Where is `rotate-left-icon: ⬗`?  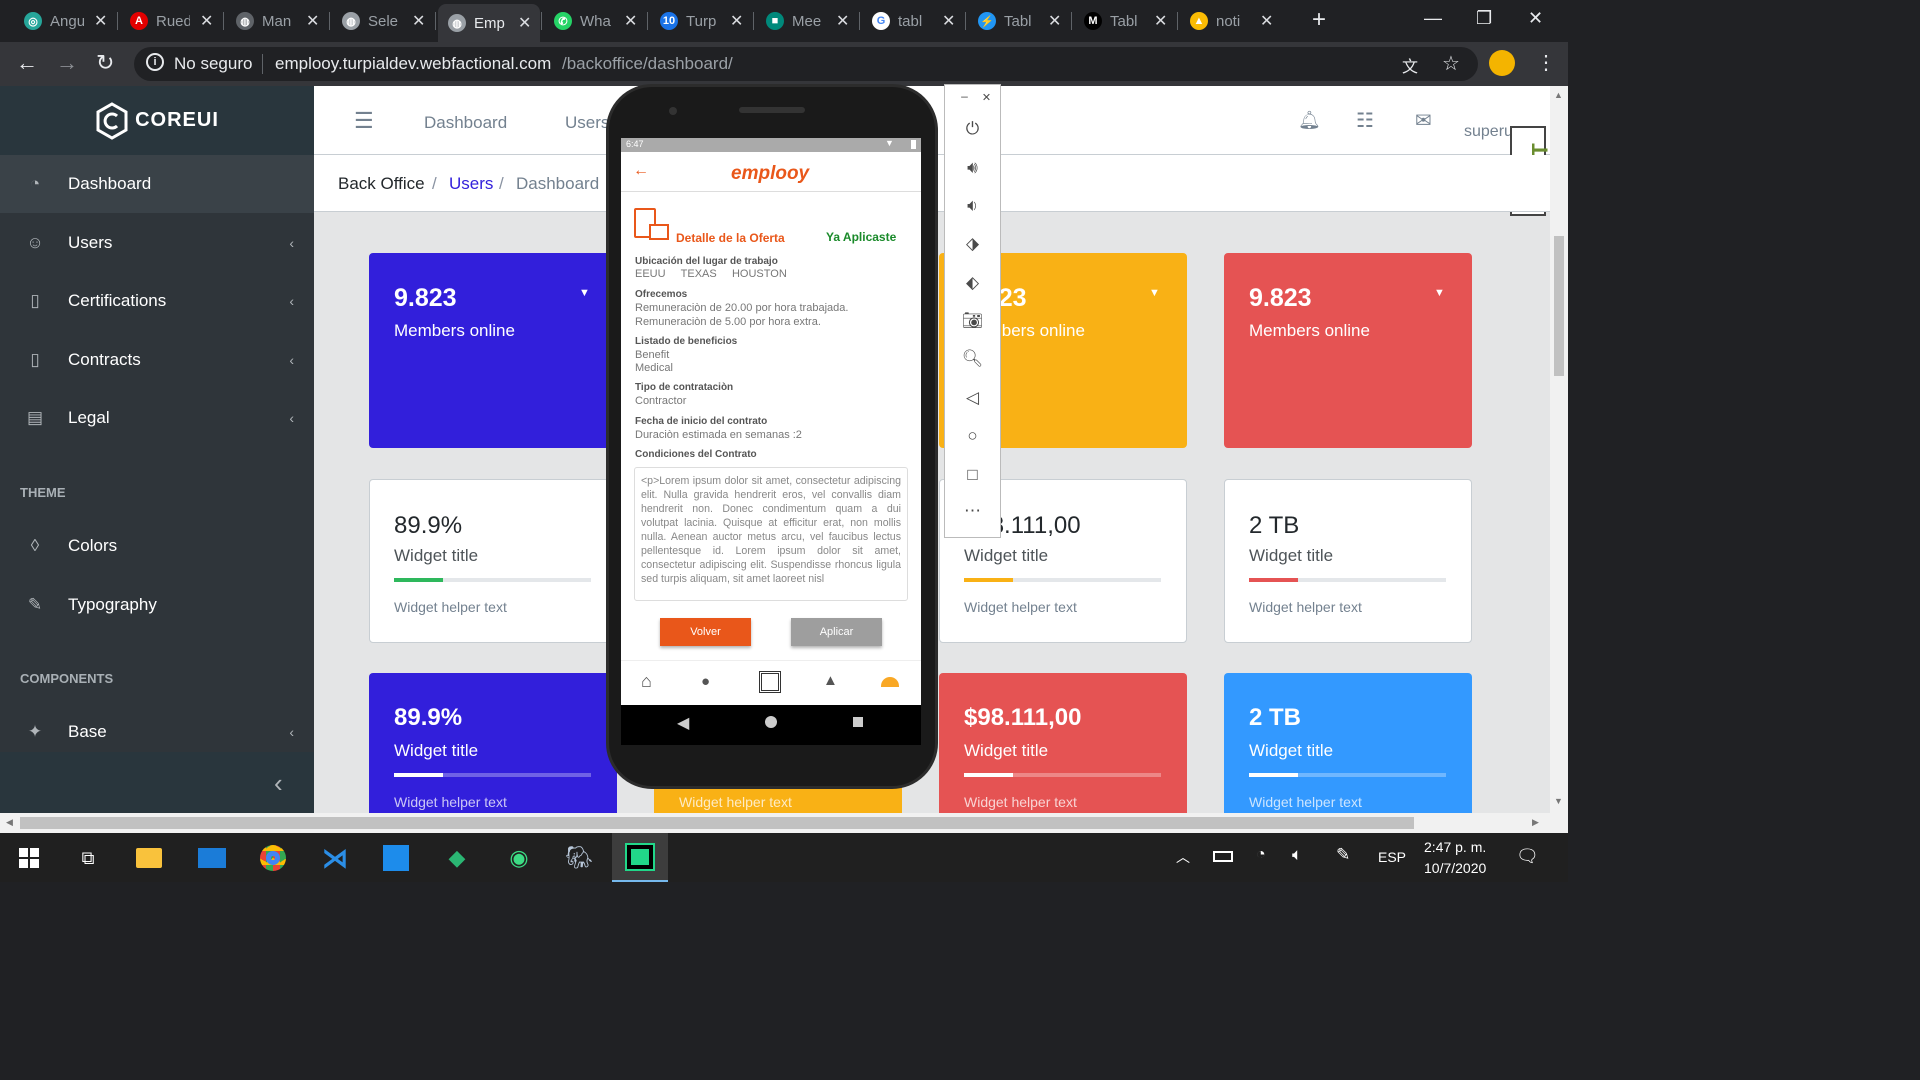 rotate-left-icon: ⬗ is located at coordinates (972, 244).